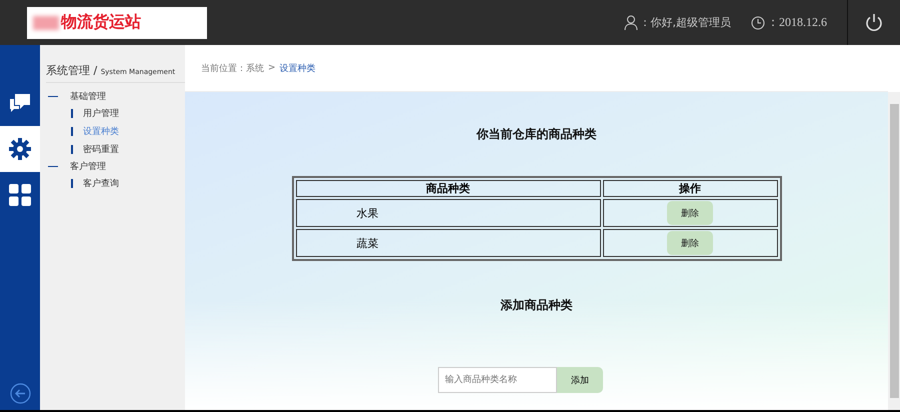 This screenshot has height=412, width=900. What do you see at coordinates (101, 22) in the screenshot?
I see `logo-text: 物流货运站` at bounding box center [101, 22].